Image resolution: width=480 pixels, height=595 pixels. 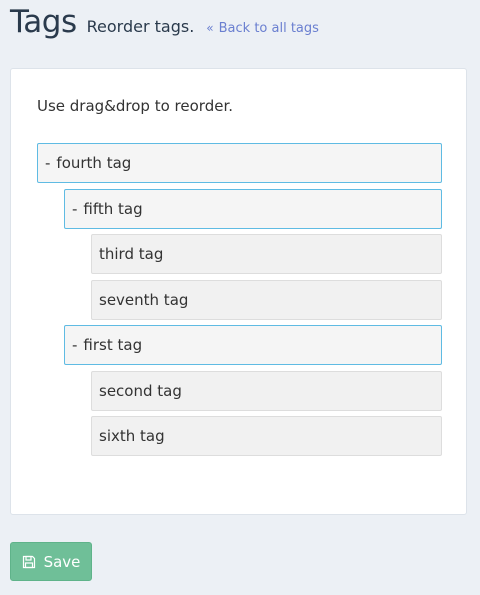 I want to click on tag-item-fourth-tag: - fourth tag, so click(x=239, y=163).